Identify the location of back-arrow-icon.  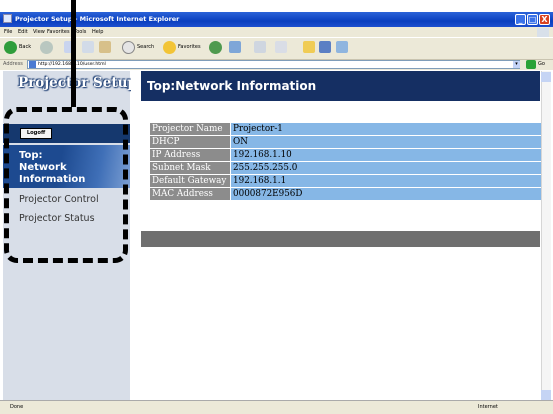
(10, 47).